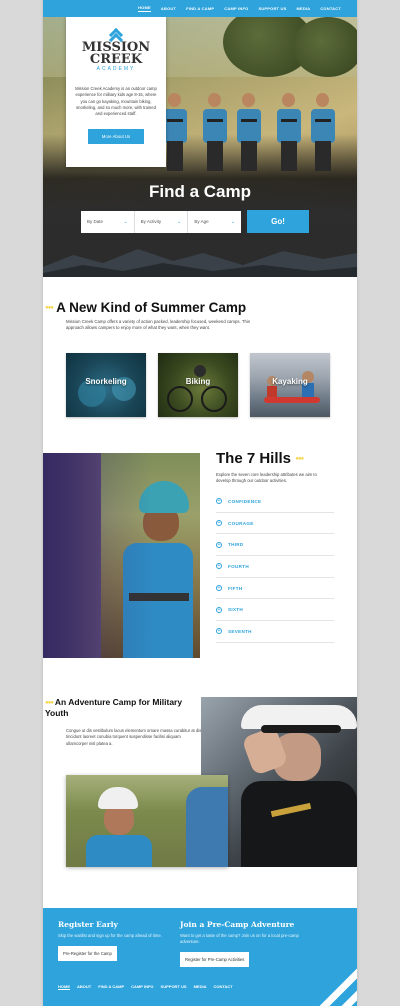  I want to click on date-filter-select: By Date ⌄, so click(108, 222).